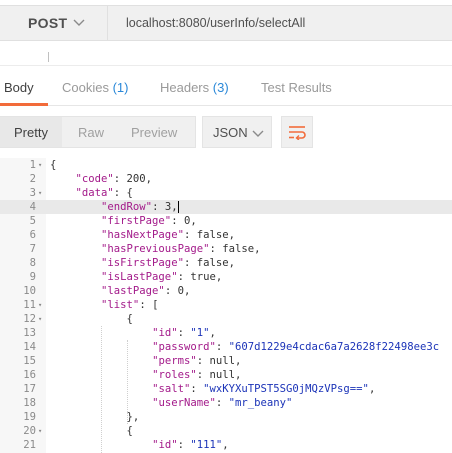  I want to click on line-number: 14, so click(29, 347).